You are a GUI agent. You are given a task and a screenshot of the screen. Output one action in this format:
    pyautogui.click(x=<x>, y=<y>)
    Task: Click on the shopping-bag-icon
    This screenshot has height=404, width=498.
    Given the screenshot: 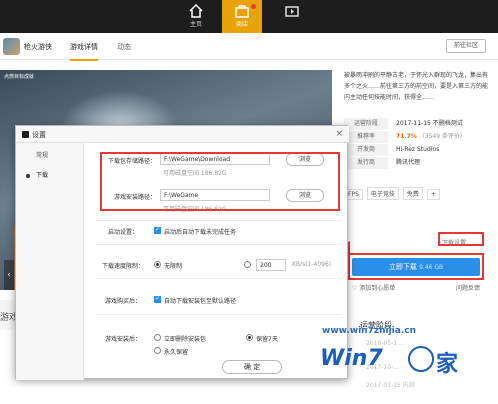 What is the action you would take?
    pyautogui.click(x=242, y=11)
    